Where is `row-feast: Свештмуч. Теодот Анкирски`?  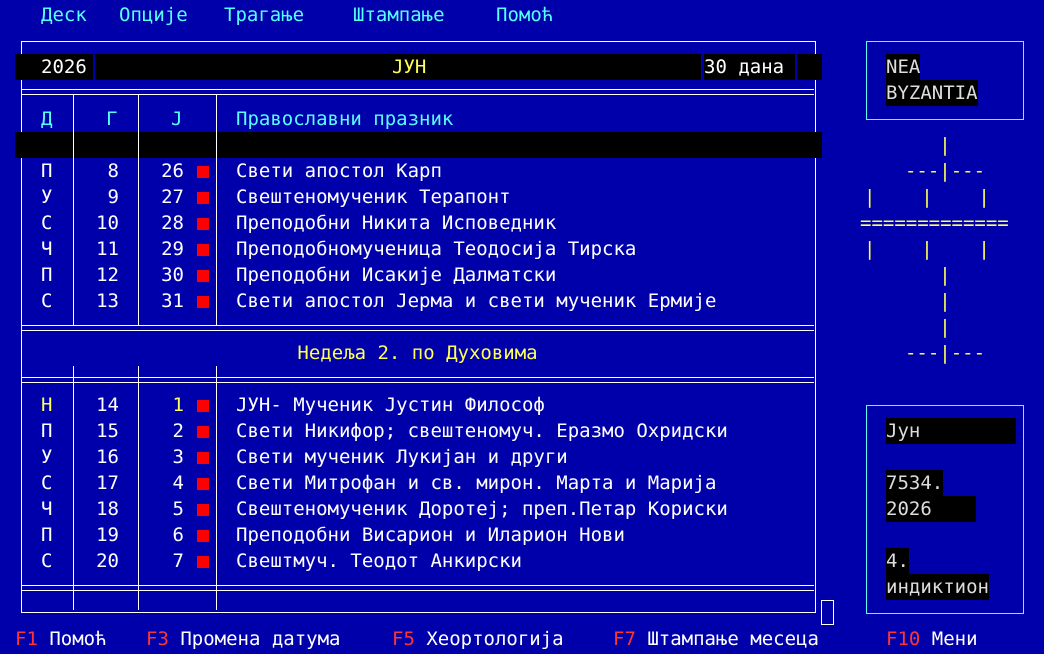
row-feast: Свештмуч. Теодот Анкирски is located at coordinates (379, 561).